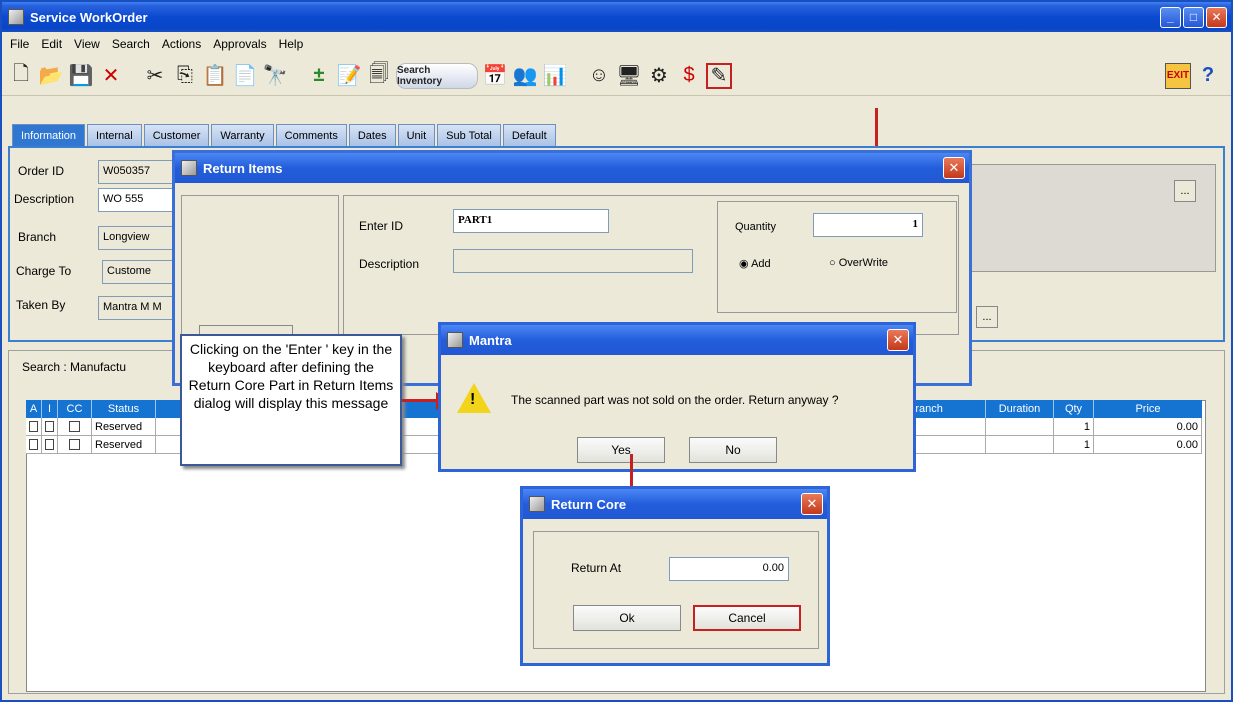  I want to click on cancel-button: Cancel, so click(747, 618).